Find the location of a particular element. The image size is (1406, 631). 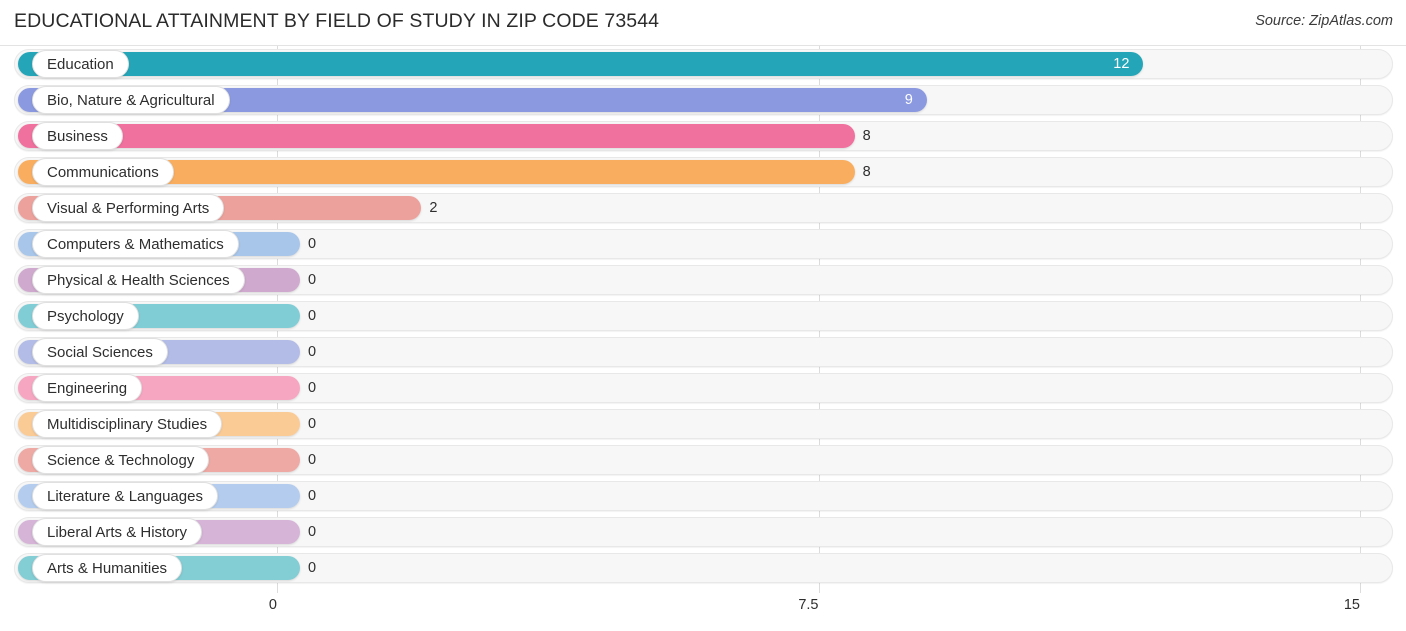

category-label-pill: Computers & Mathematics is located at coordinates (135, 244).